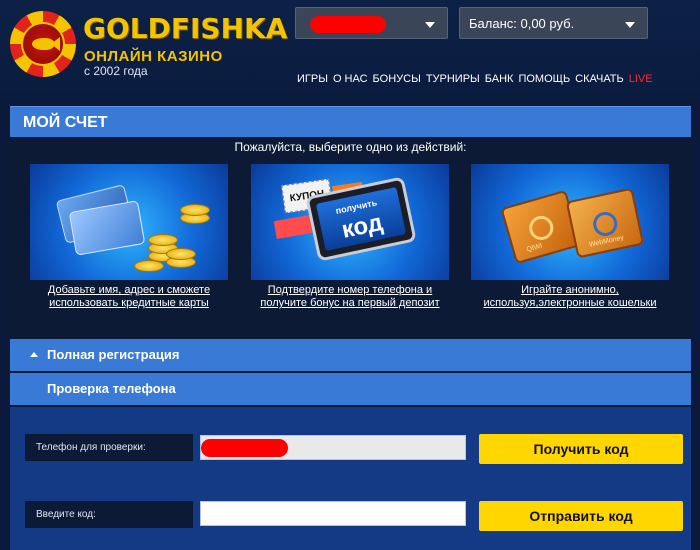 The width and height of the screenshot is (700, 550). I want to click on phone-screen-code: код, so click(362, 226).